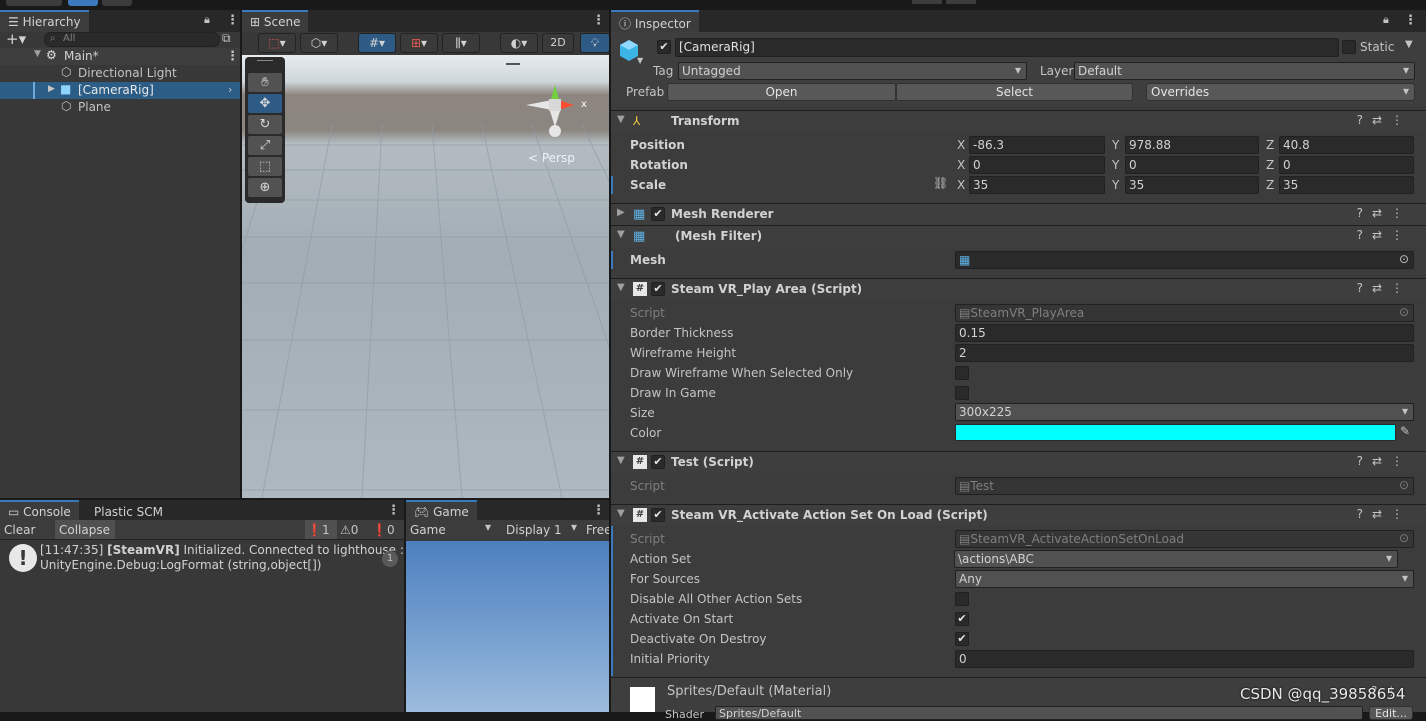  Describe the element at coordinates (461, 43) in the screenshot. I see `gizmo-ruler-button: ⫼▾` at that location.